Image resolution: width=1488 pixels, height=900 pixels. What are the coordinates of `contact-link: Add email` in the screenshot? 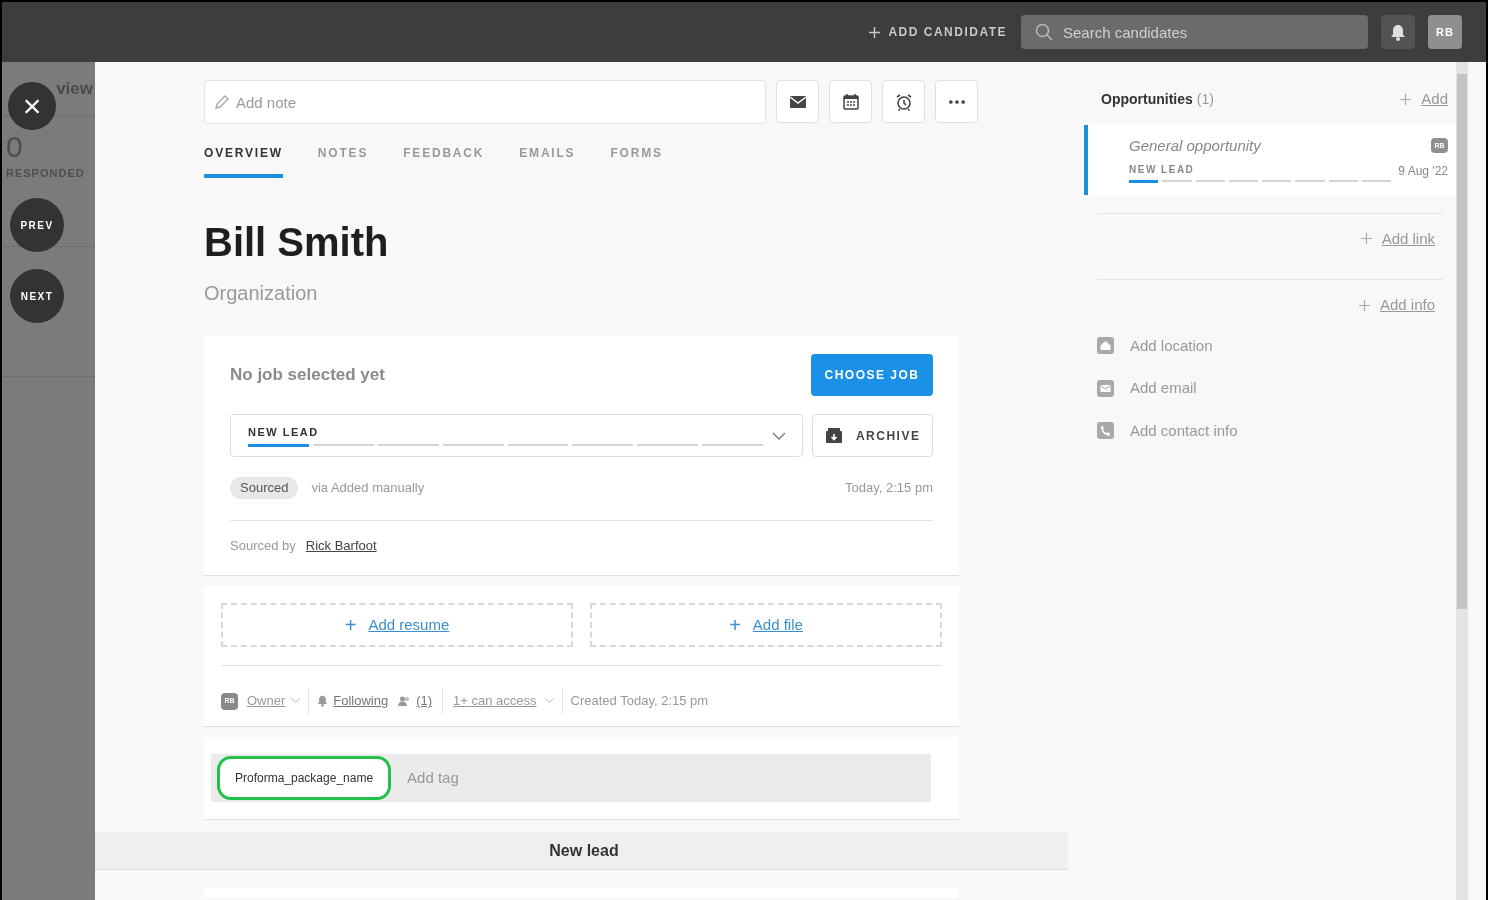 It's located at (1163, 388).